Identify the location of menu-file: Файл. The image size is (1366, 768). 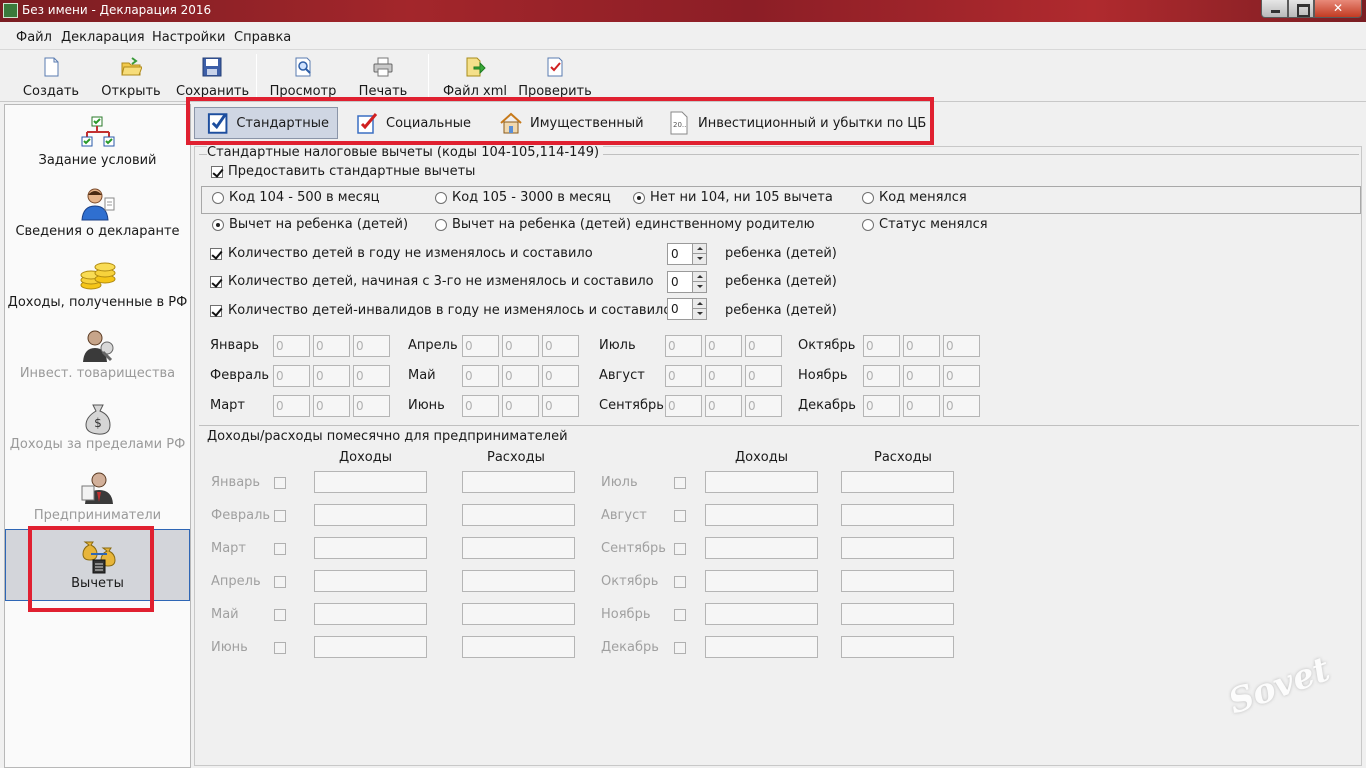
(34, 37).